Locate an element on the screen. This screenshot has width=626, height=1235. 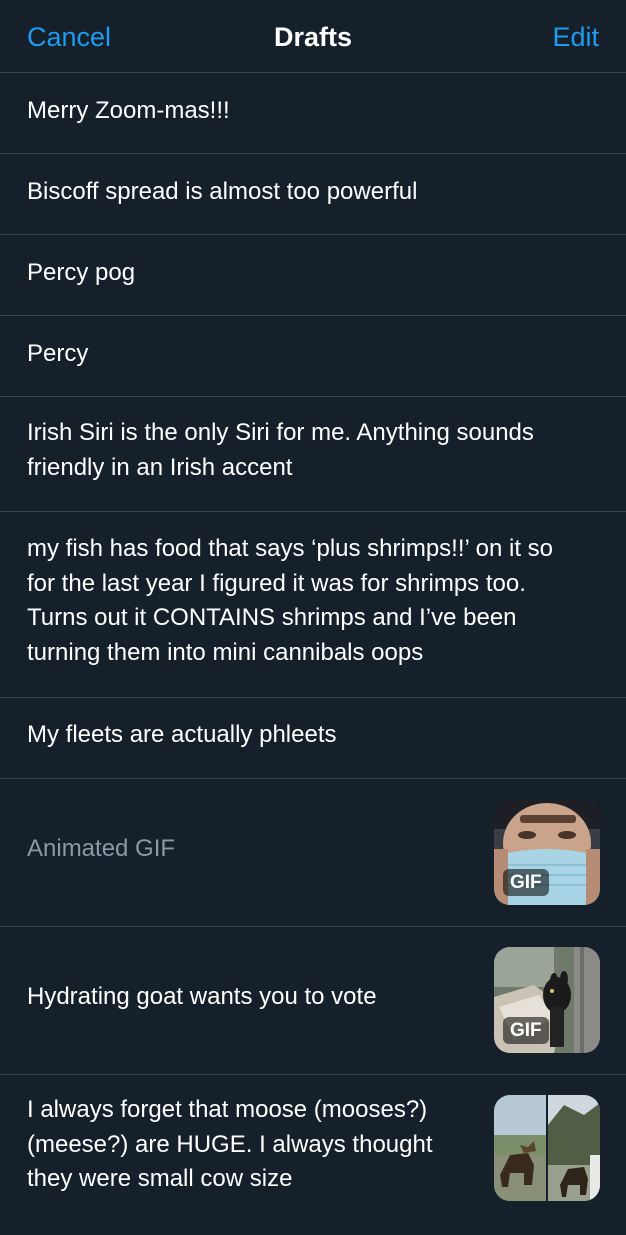
nav-header: Cancel Drafts Edit is located at coordinates (313, 36).